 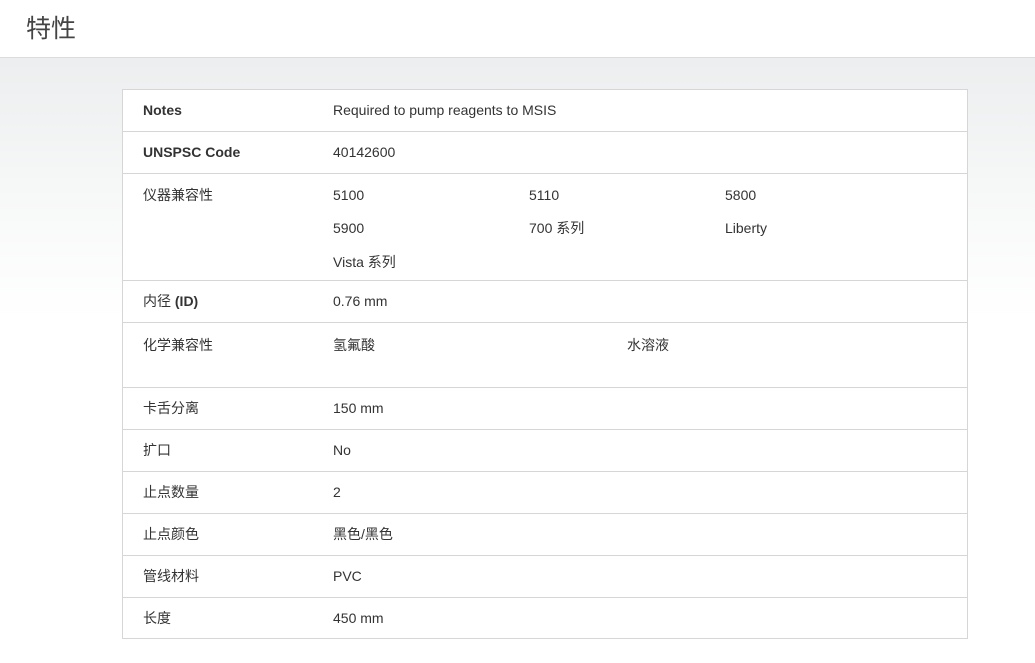 I want to click on spec-value: 黑色/黑色, so click(x=363, y=534).